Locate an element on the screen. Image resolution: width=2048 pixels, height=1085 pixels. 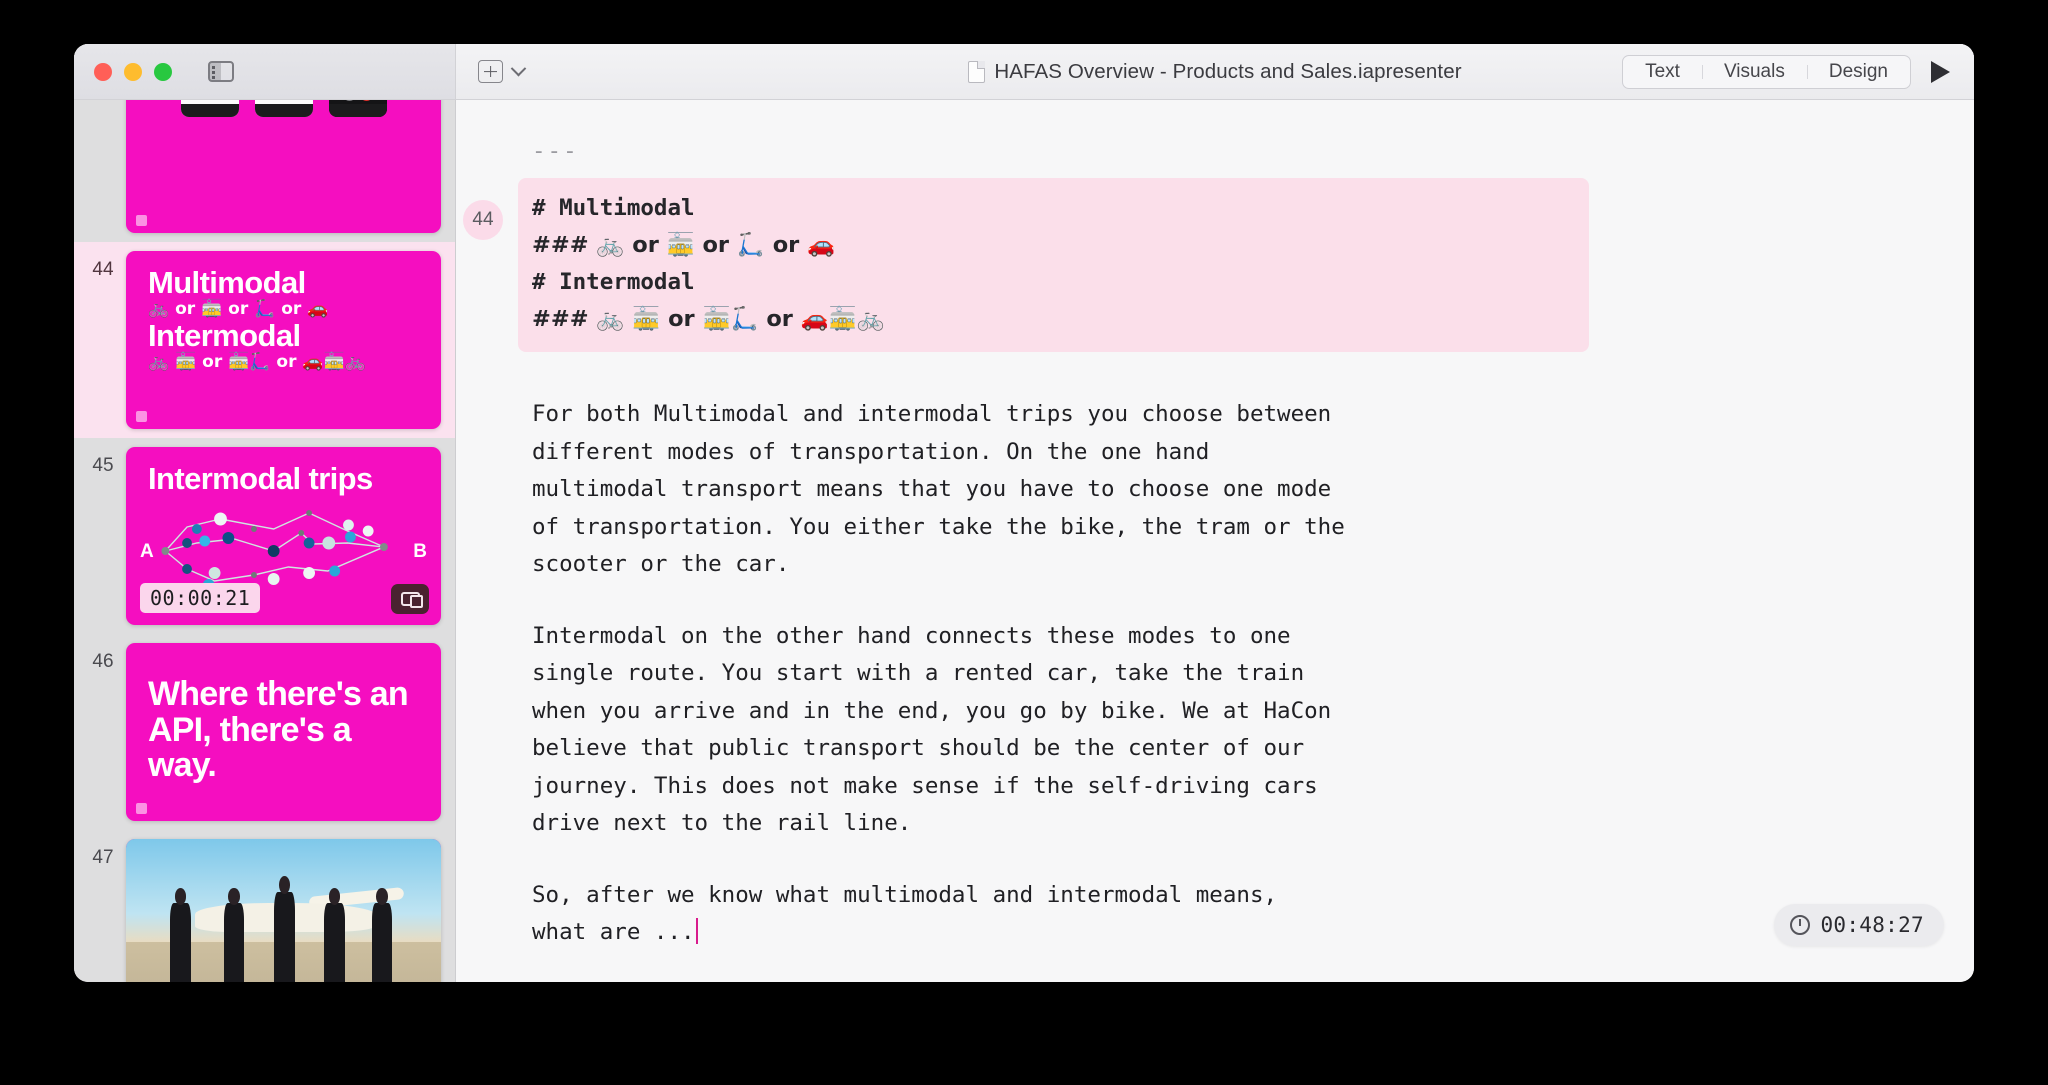
sidebar-slide-47: 47 is located at coordinates (264, 906).